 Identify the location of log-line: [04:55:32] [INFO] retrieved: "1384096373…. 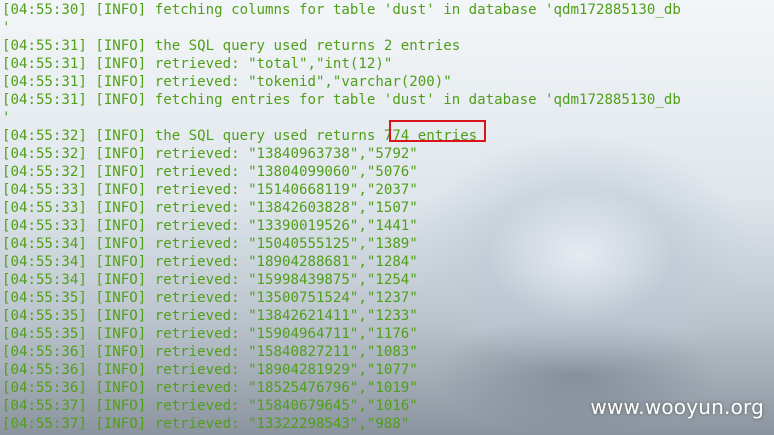
(210, 154).